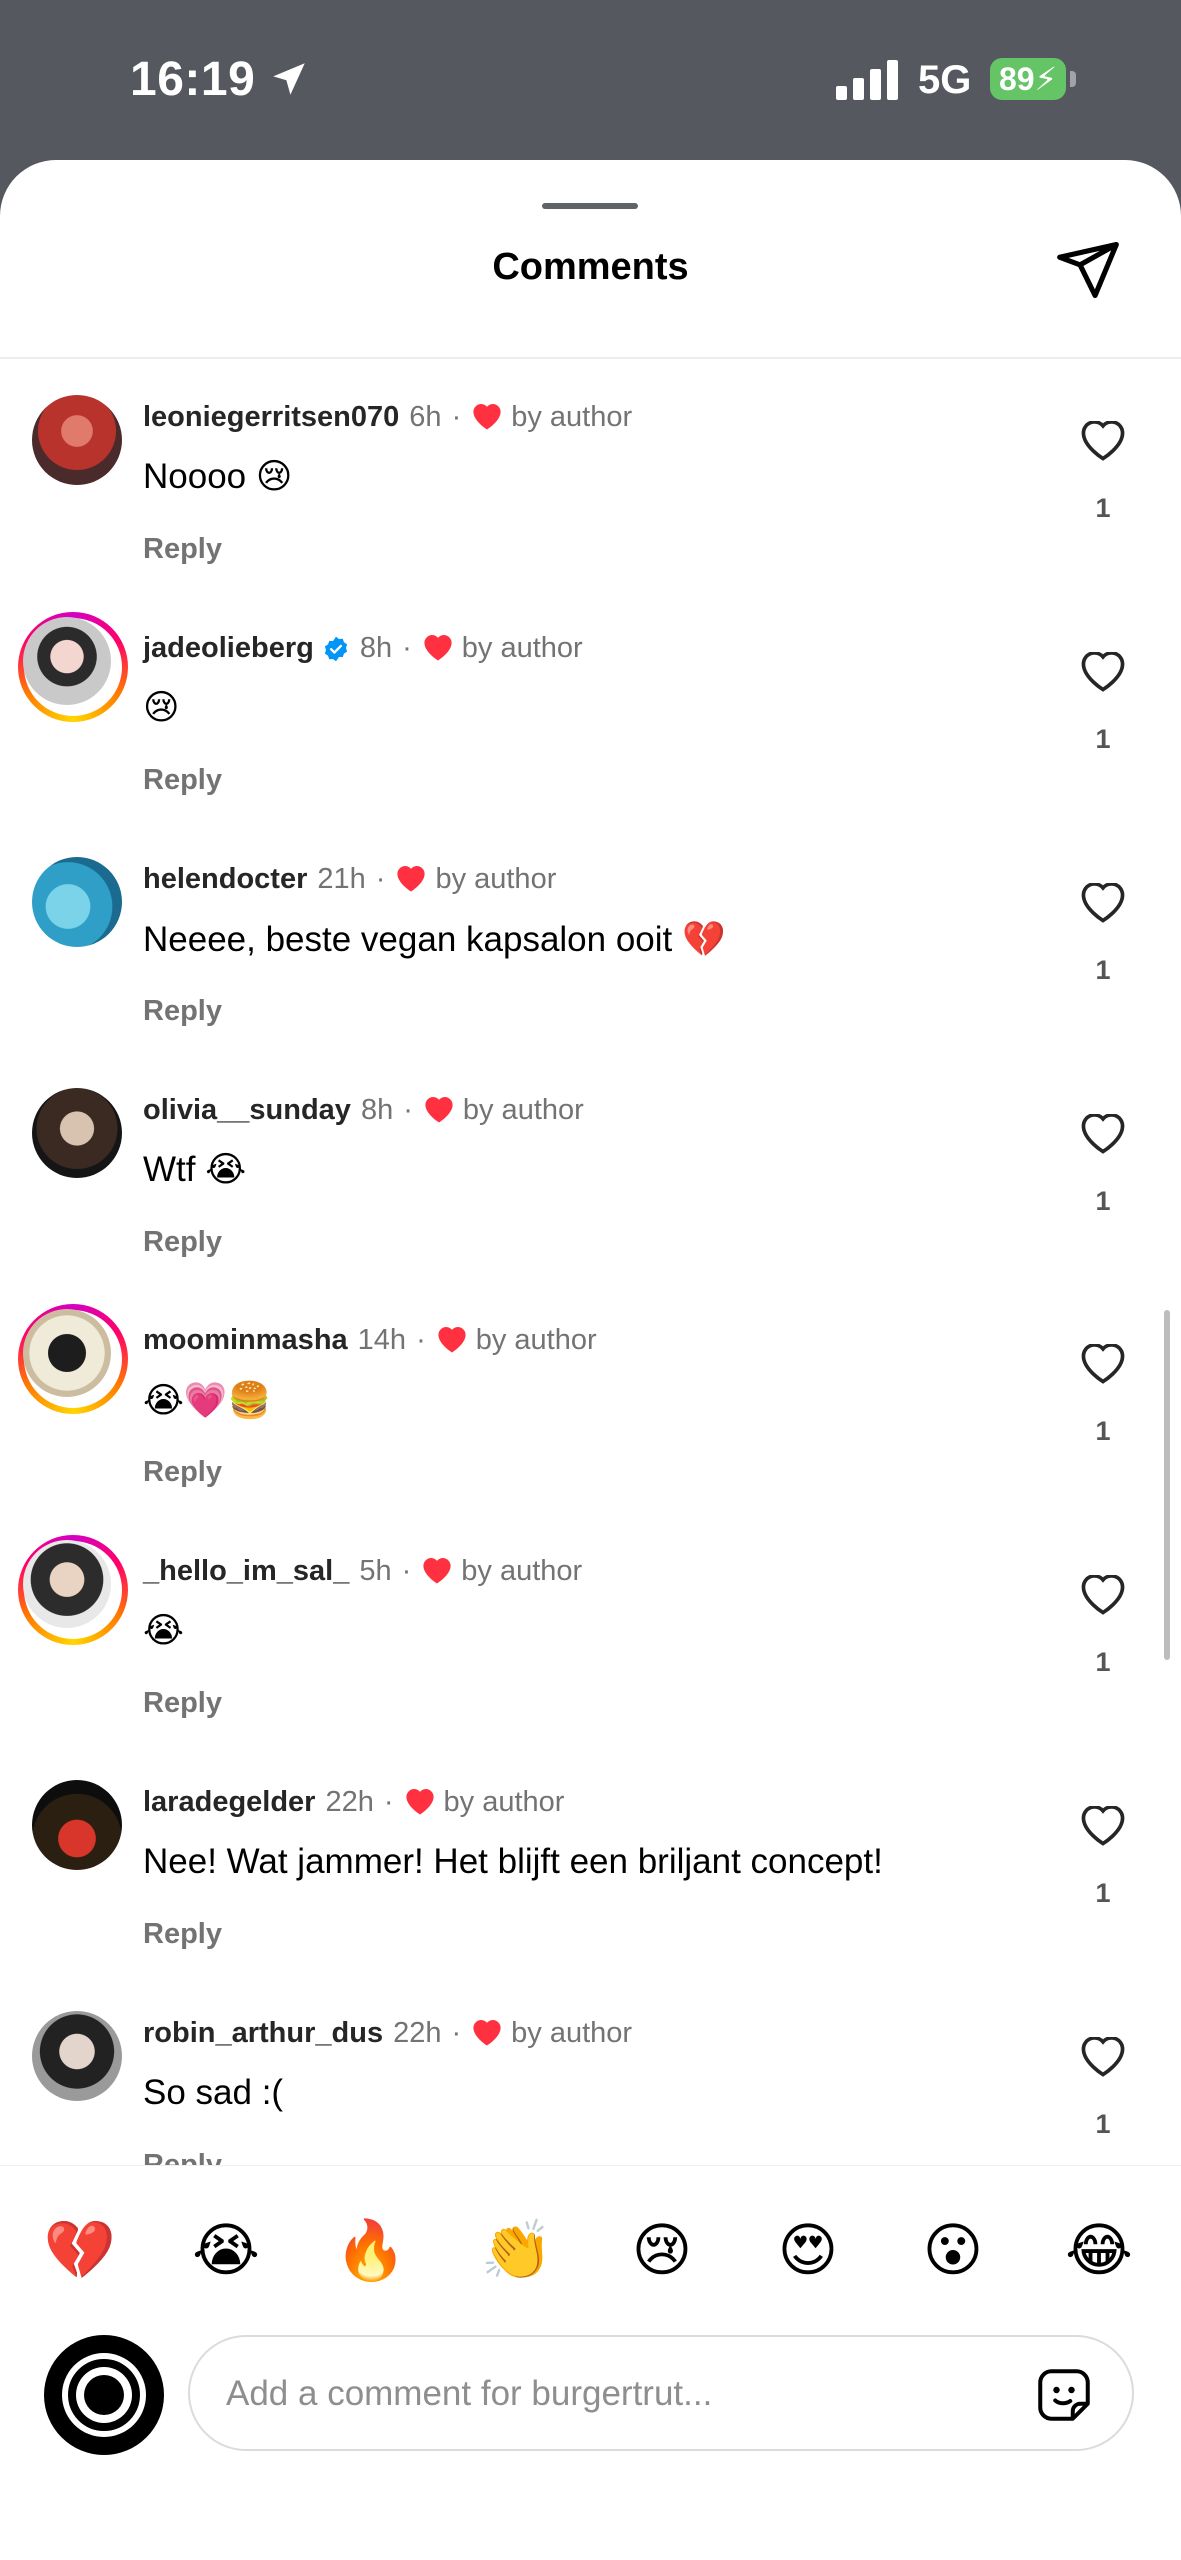 The height and width of the screenshot is (2560, 1181). What do you see at coordinates (80, 2250) in the screenshot?
I see `quick-reaction-emoji: 💔` at bounding box center [80, 2250].